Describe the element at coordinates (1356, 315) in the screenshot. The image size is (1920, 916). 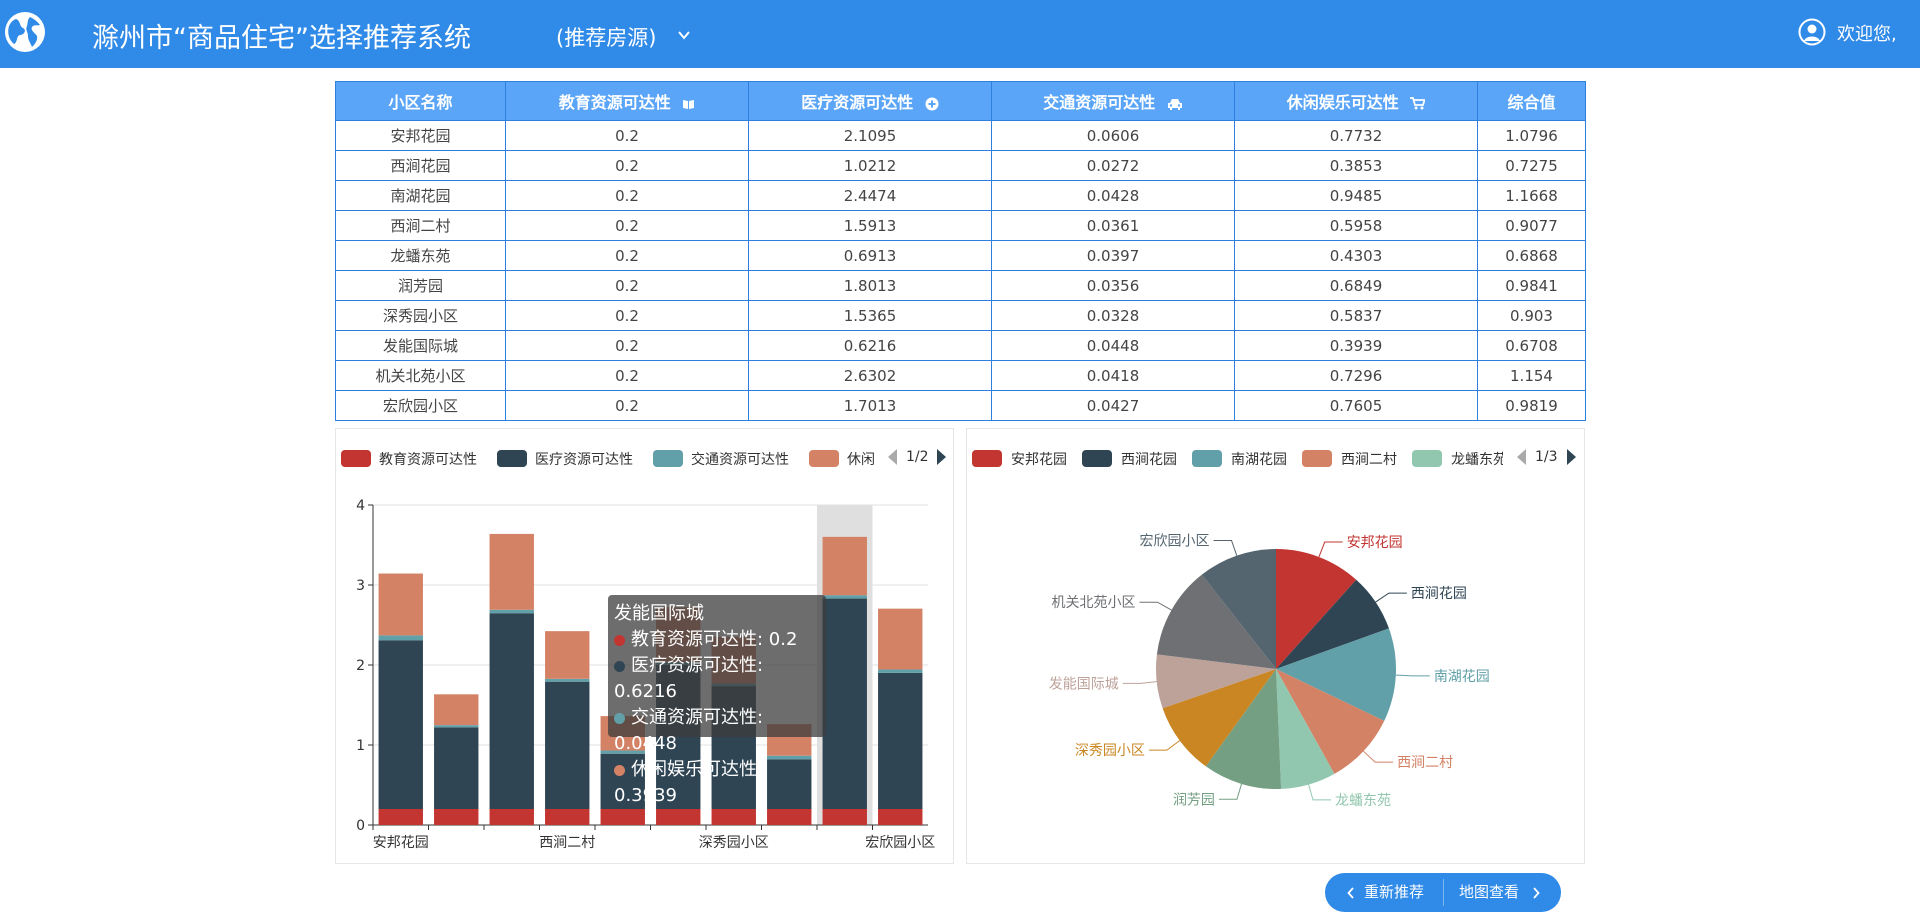
I see `table-cell: 0.5837` at that location.